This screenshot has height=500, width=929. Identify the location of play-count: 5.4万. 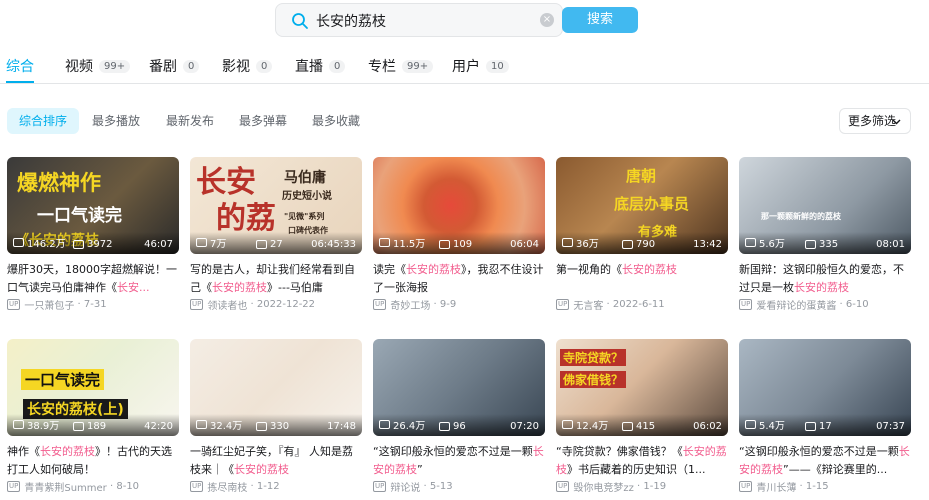
(765, 424).